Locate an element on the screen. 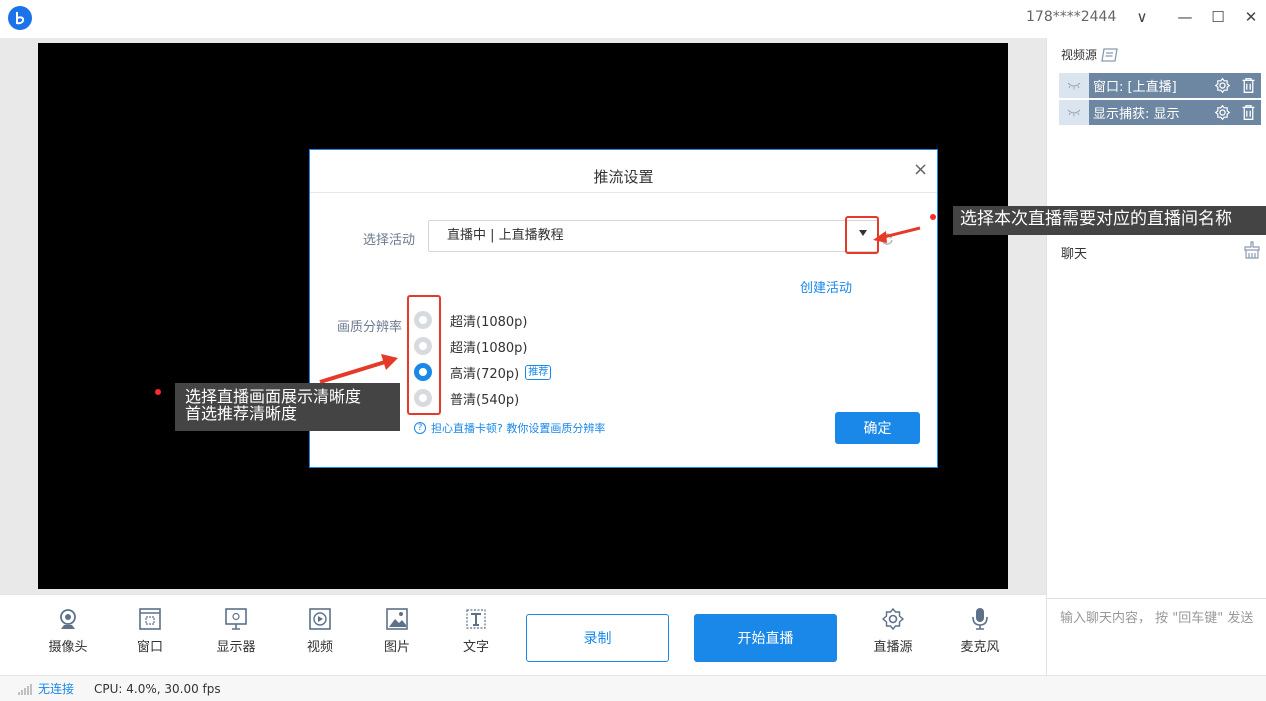 This screenshot has height=701, width=1266. annotation-line: 首选推荐清晰度 is located at coordinates (241, 413).